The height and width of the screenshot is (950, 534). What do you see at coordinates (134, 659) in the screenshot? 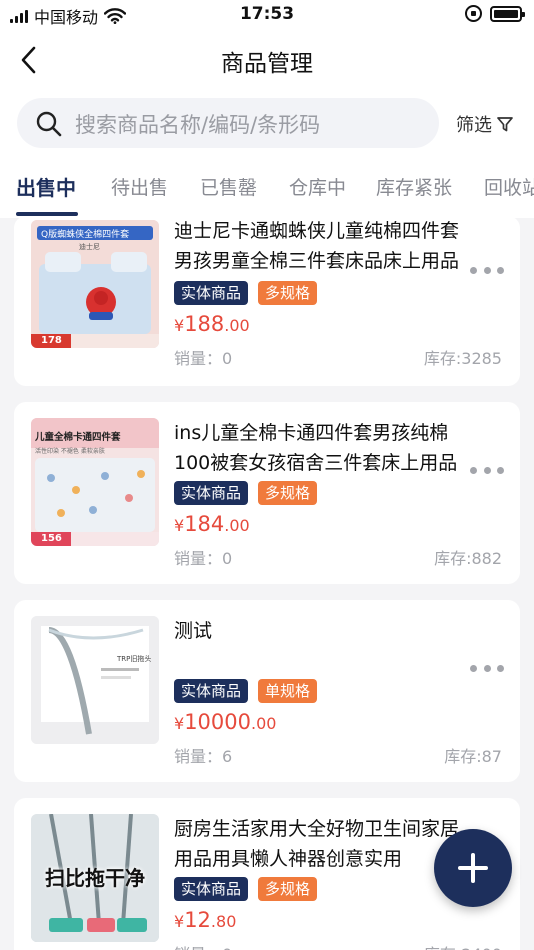
I see `thumb-label: TRP旧拖头` at bounding box center [134, 659].